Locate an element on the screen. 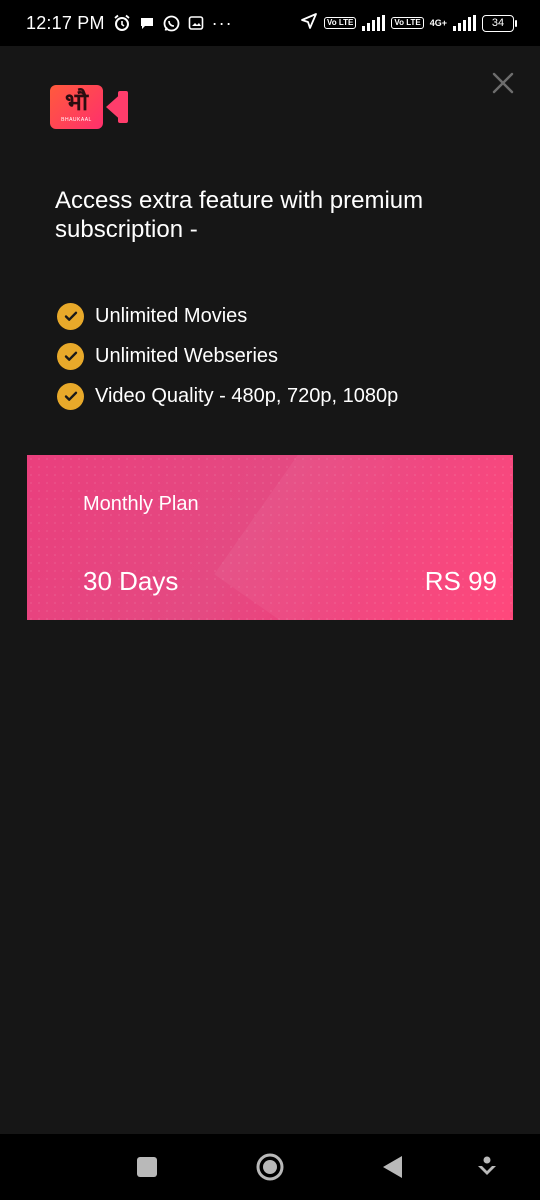  close-icon is located at coordinates (503, 83).